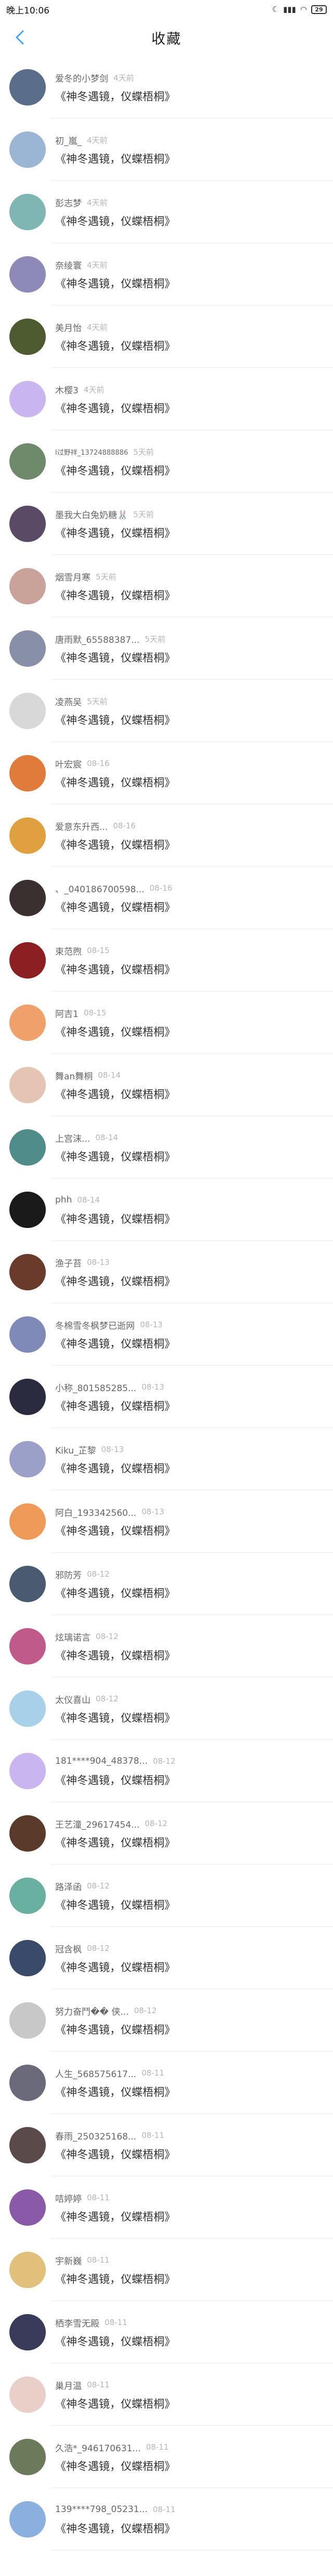  I want to click on back-button, so click(19, 37).